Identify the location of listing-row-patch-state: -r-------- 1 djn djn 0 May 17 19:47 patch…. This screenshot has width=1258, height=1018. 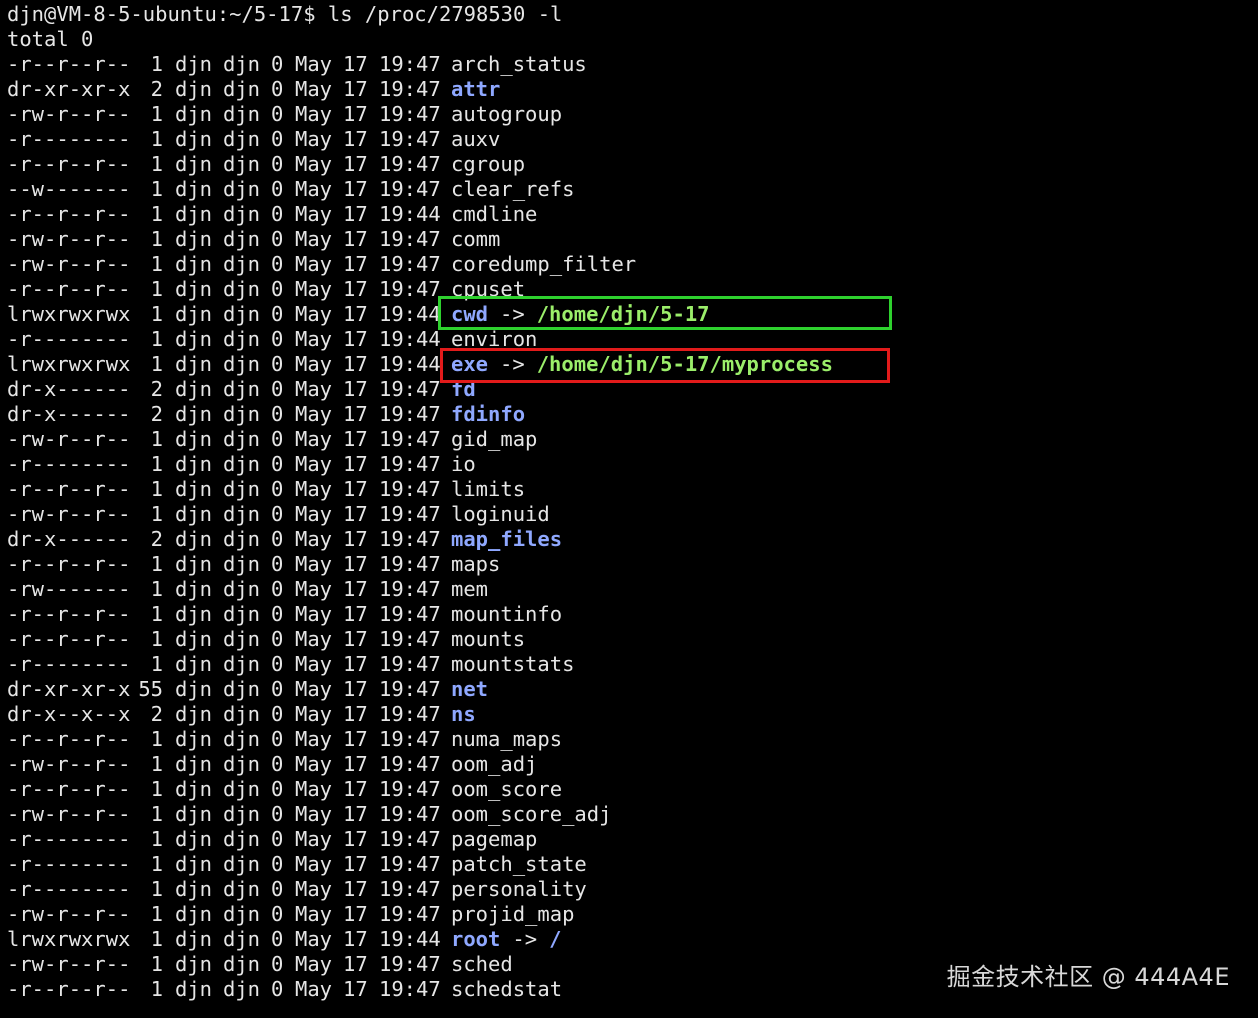
(632, 864).